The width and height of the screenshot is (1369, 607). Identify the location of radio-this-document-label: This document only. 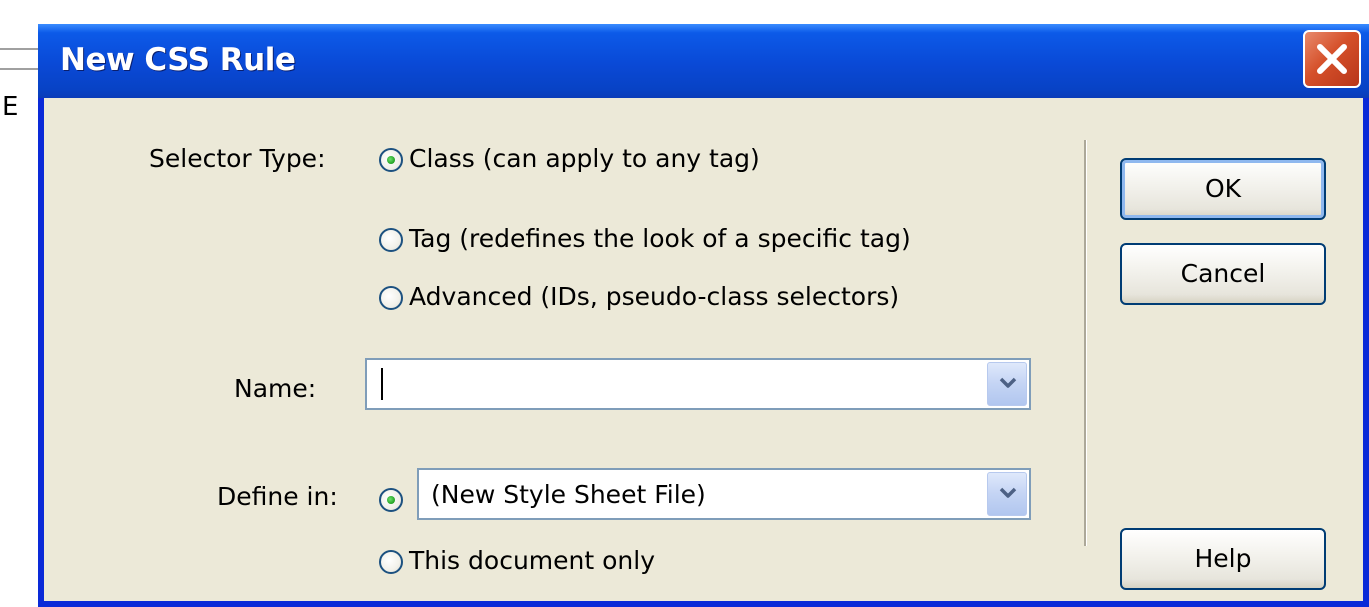
(532, 560).